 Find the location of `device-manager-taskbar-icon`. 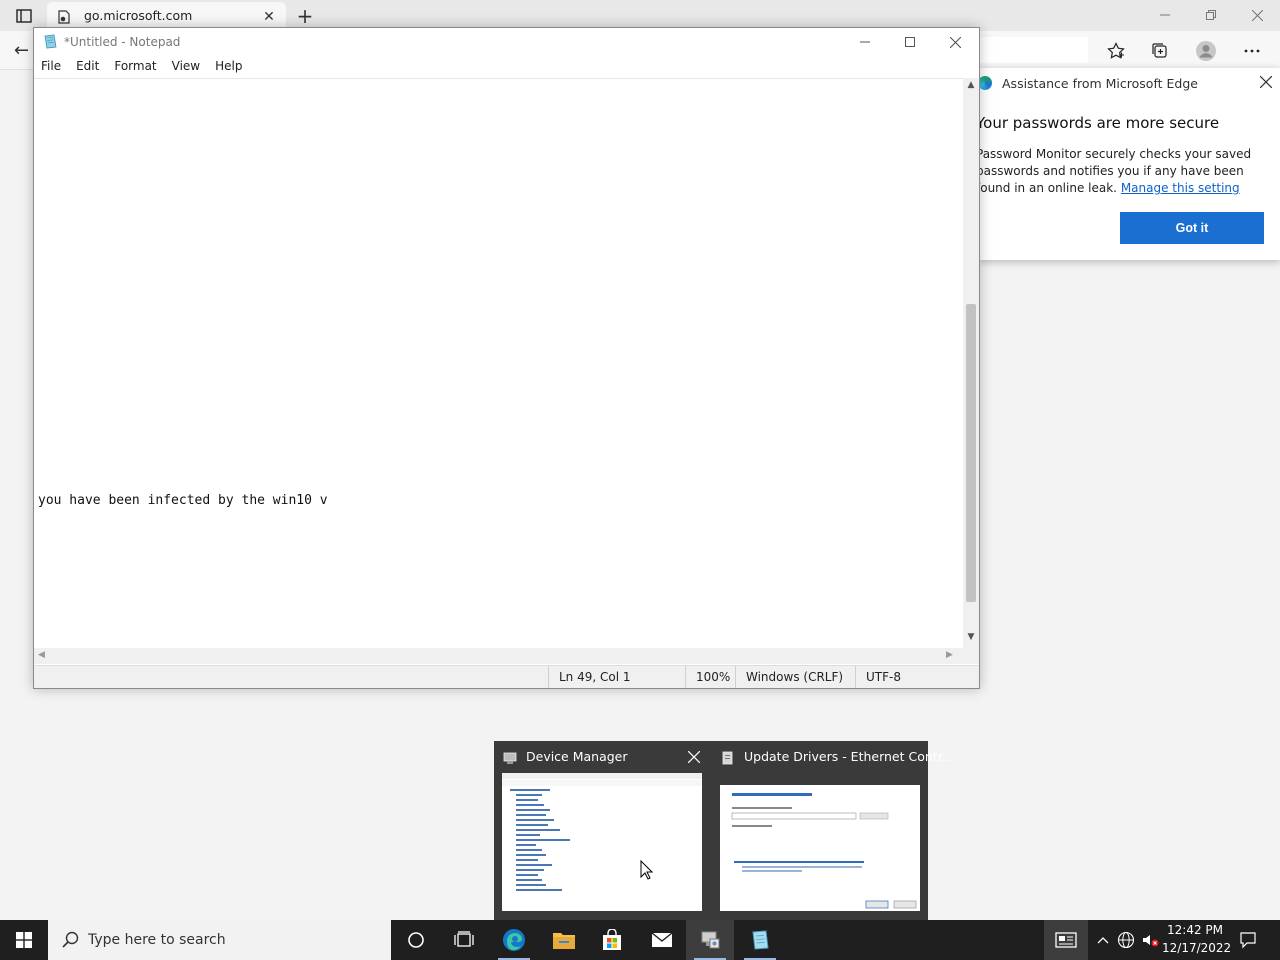

device-manager-taskbar-icon is located at coordinates (710, 940).